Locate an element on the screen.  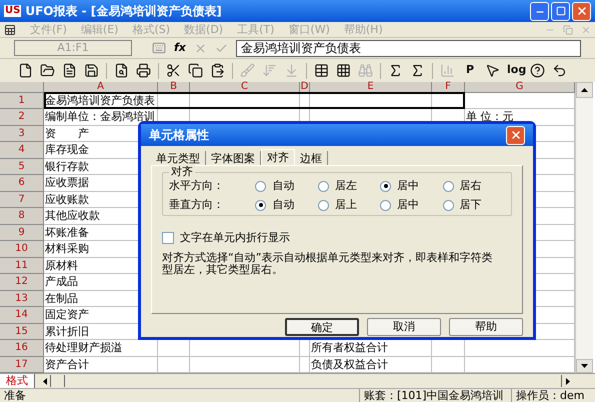
right-arrow-icon is located at coordinates (568, 381).